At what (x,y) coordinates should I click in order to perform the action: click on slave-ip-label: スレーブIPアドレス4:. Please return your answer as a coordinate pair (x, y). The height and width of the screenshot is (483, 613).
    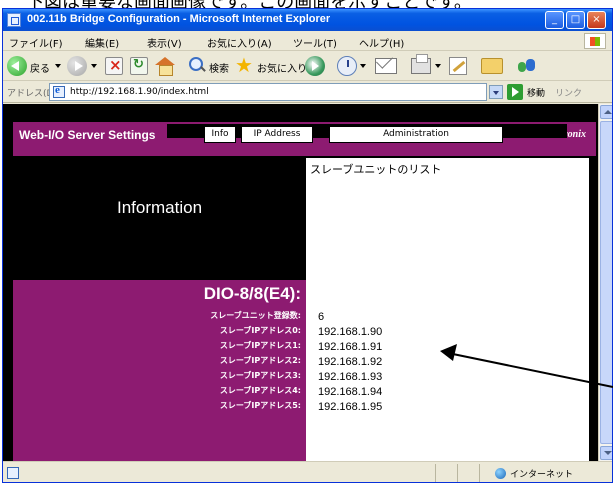
    Looking at the image, I should click on (260, 390).